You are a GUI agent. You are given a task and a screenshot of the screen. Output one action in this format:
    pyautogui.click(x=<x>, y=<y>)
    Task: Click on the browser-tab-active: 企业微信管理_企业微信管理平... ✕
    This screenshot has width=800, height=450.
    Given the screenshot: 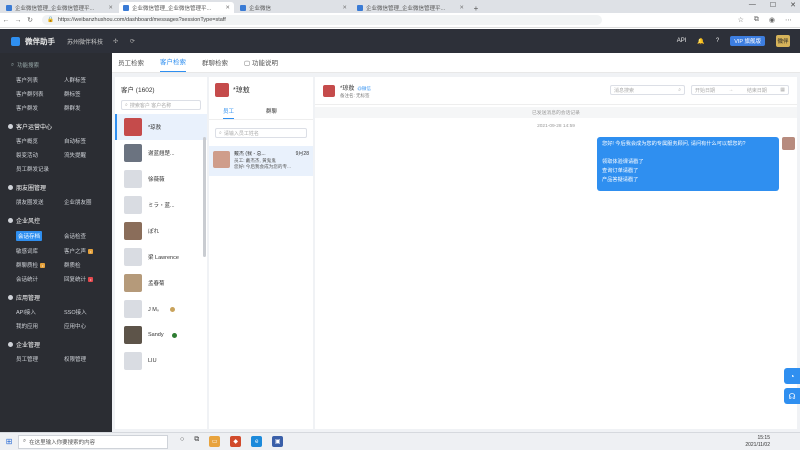 What is the action you would take?
    pyautogui.click(x=176, y=7)
    